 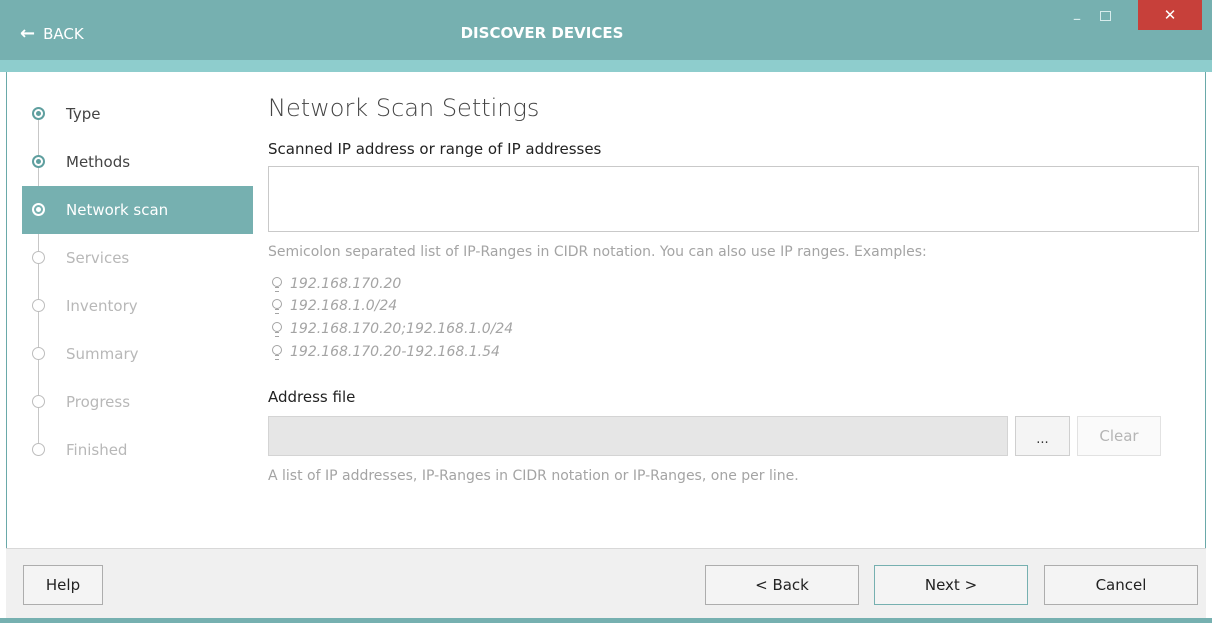 I want to click on minimize-icon: –, so click(x=1077, y=18).